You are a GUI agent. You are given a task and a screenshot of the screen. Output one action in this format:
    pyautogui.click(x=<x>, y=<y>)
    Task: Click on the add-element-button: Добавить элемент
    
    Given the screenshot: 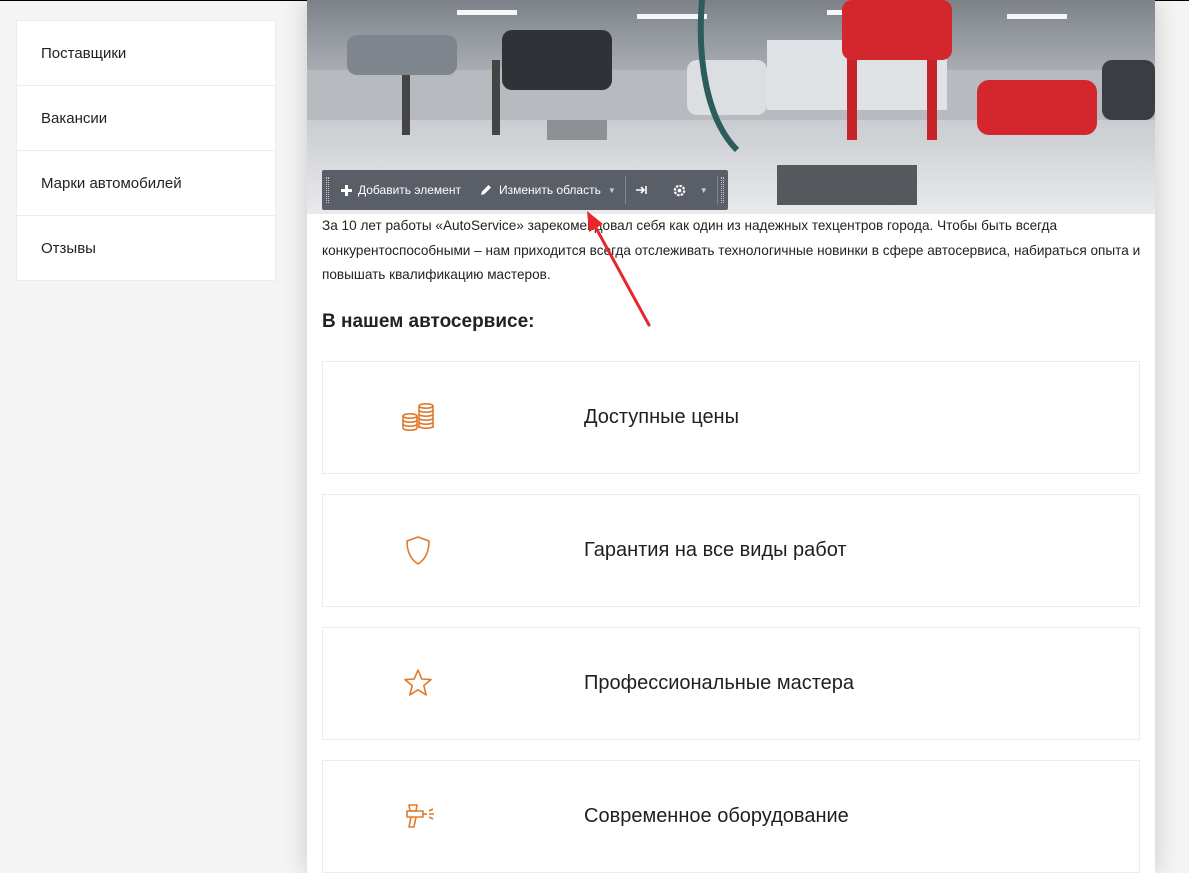 What is the action you would take?
    pyautogui.click(x=401, y=190)
    